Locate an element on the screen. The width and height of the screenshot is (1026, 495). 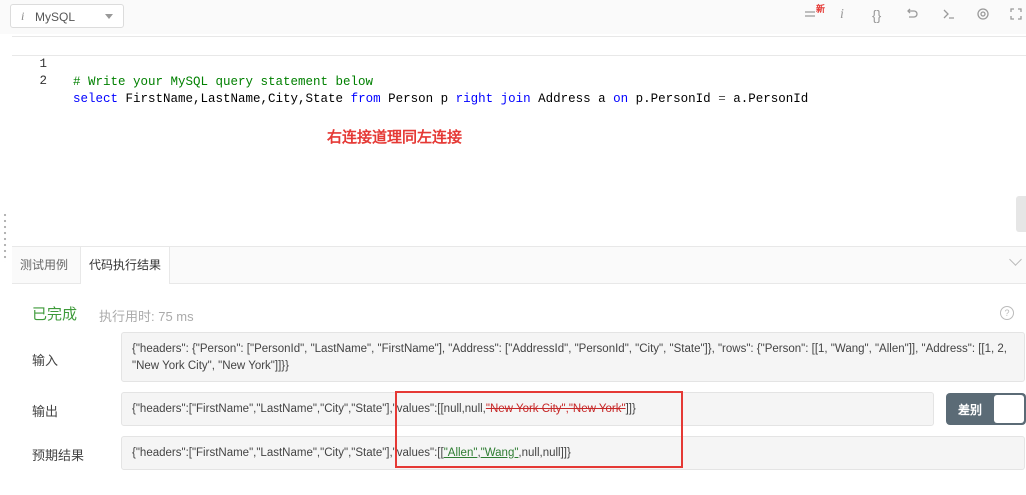
braces-icon: {} is located at coordinates (876, 15).